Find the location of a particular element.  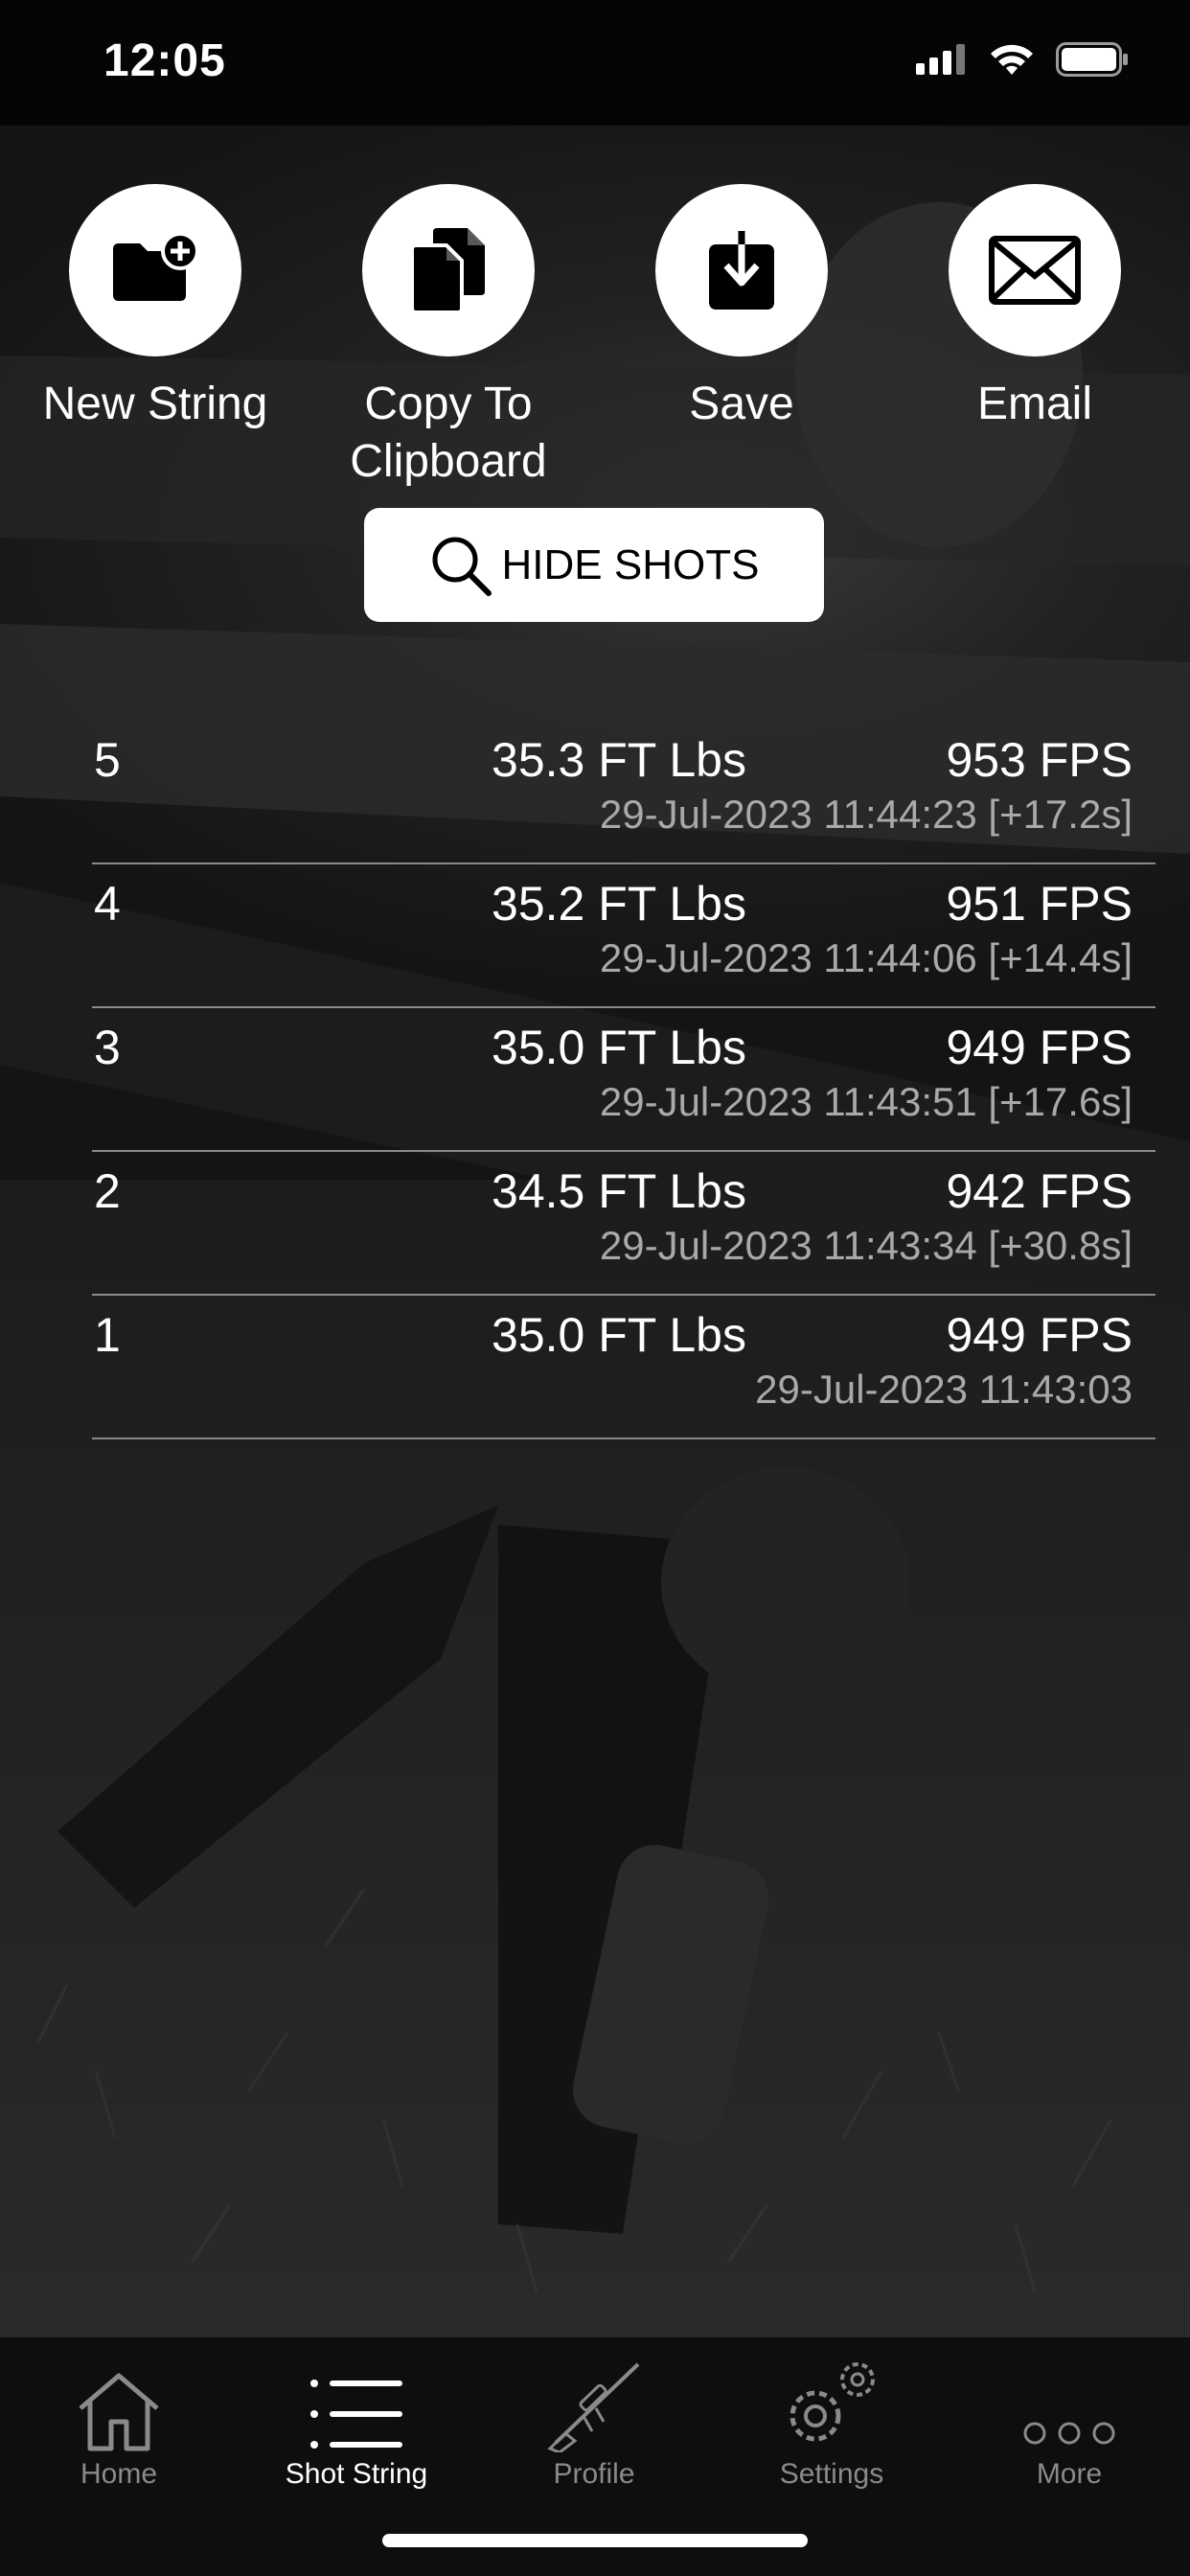

tab-home: Home is located at coordinates (119, 2414).